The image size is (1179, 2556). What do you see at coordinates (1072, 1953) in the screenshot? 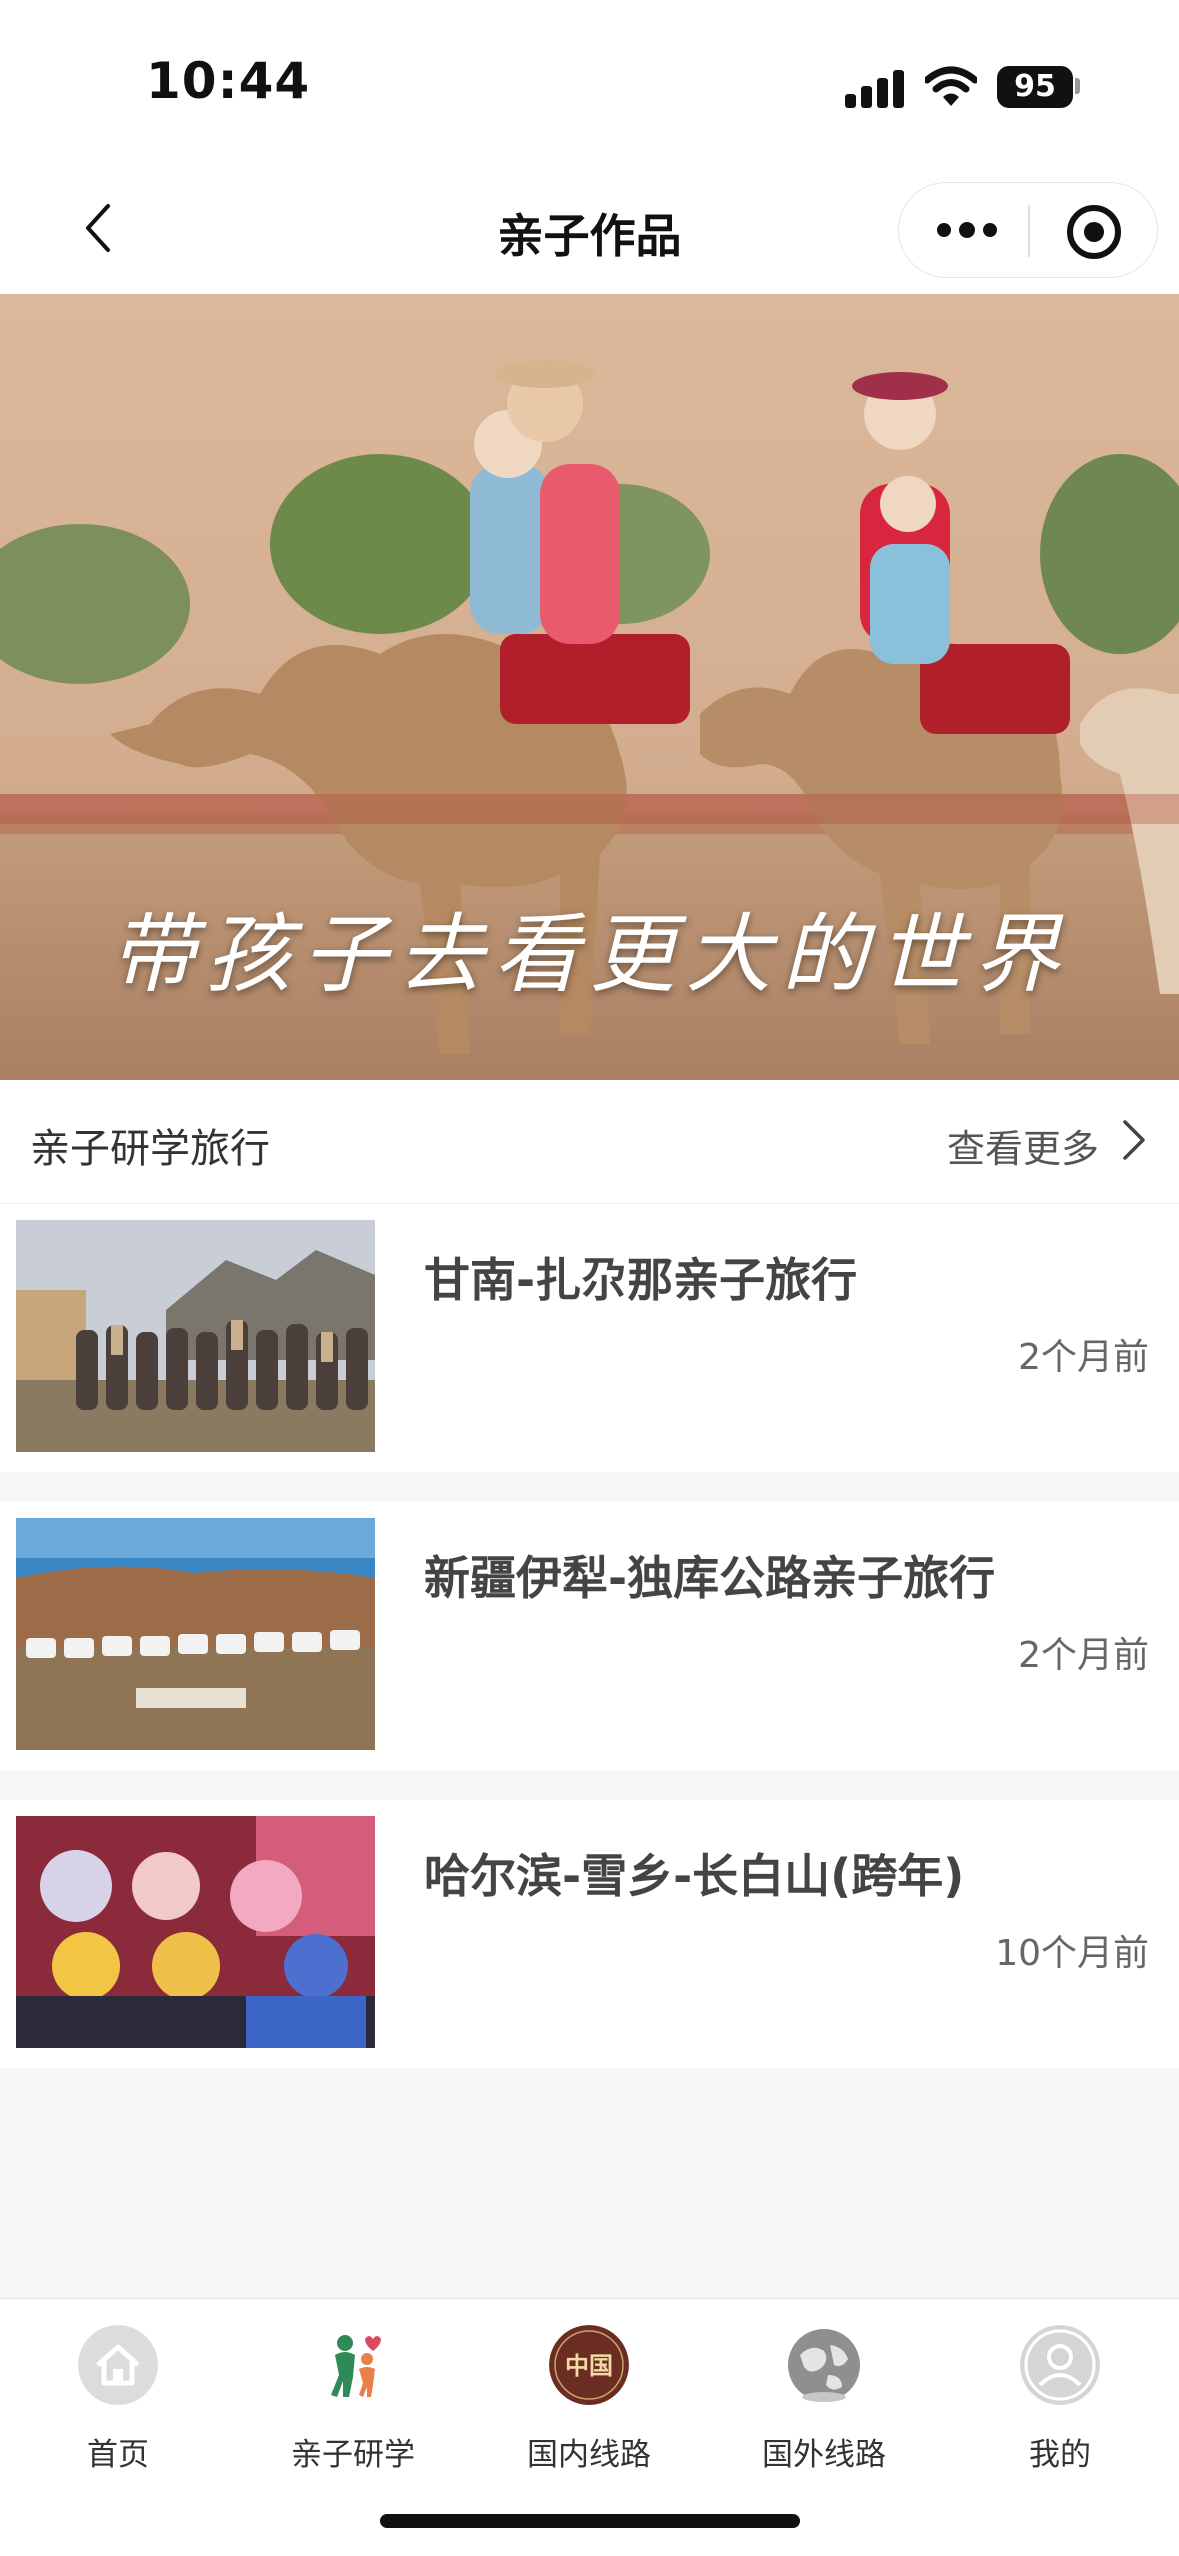
I see `item-time: 10个月前` at bounding box center [1072, 1953].